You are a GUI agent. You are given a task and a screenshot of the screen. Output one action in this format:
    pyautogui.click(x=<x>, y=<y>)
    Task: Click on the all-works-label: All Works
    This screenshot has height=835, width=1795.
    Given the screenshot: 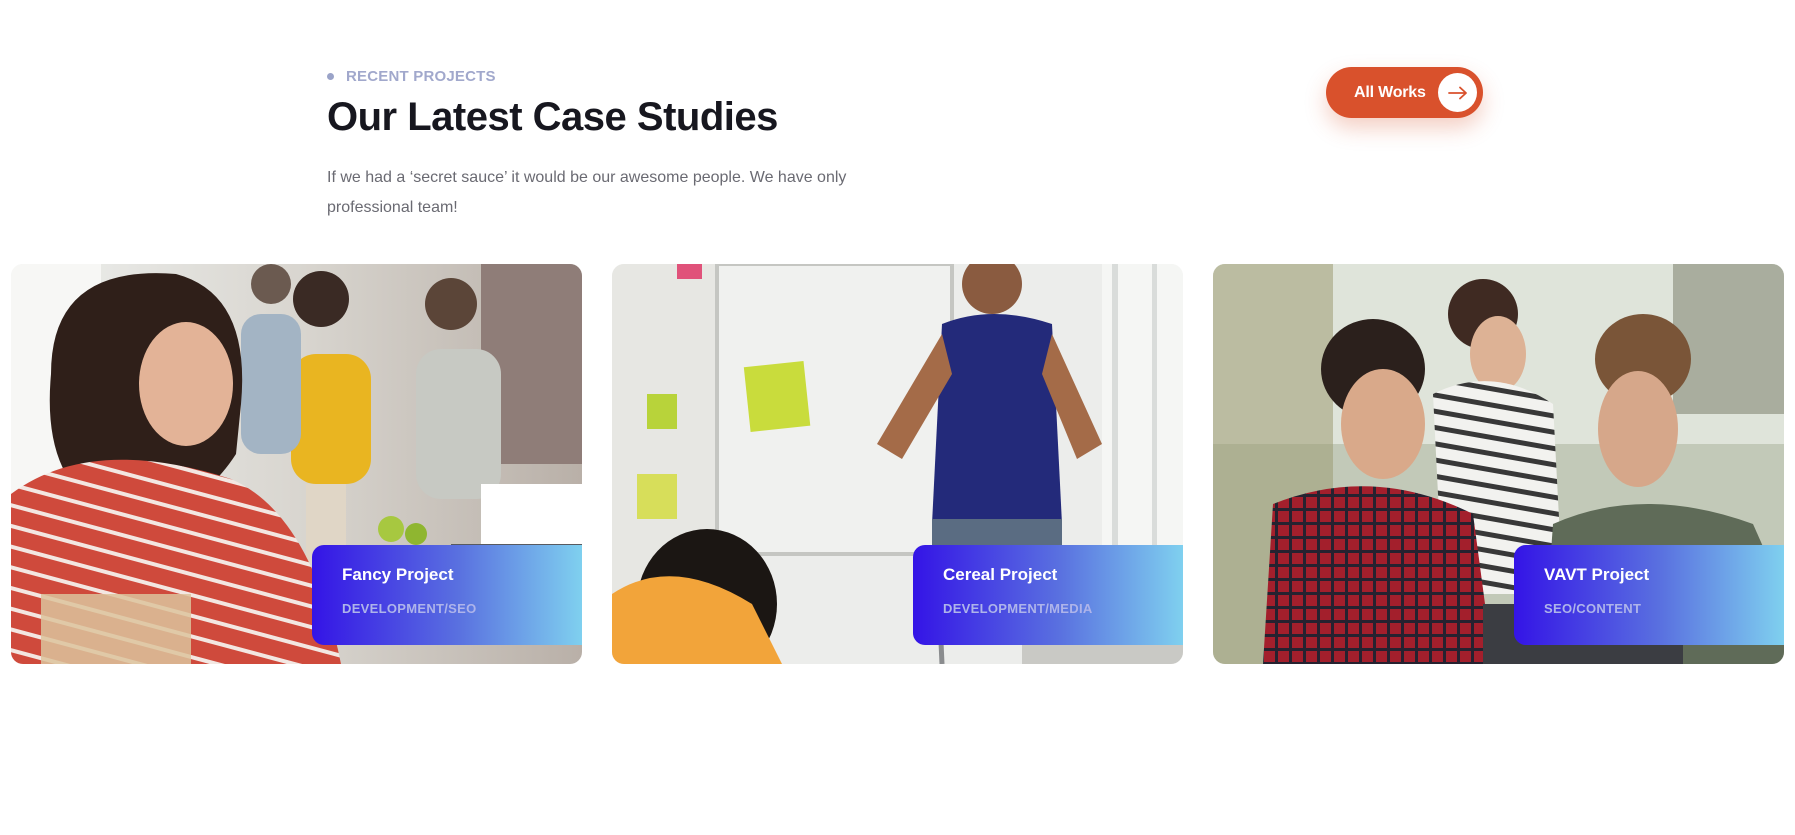 What is the action you would take?
    pyautogui.click(x=1390, y=92)
    